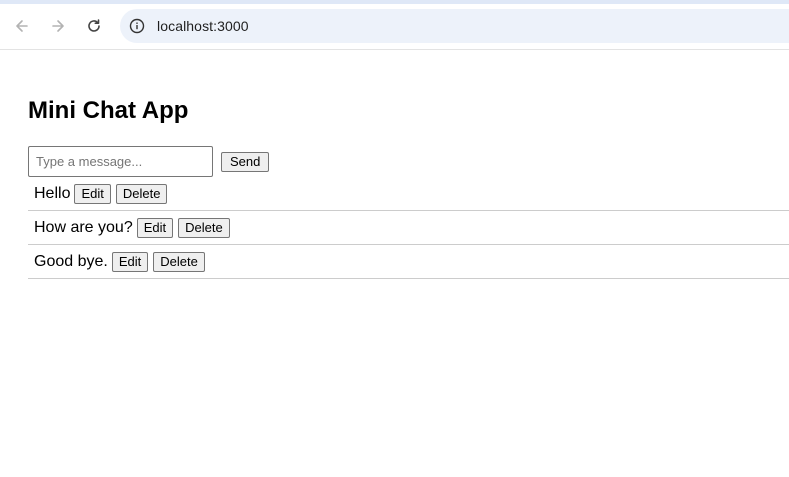  I want to click on message-item: How are you? Edit Delete, so click(408, 228).